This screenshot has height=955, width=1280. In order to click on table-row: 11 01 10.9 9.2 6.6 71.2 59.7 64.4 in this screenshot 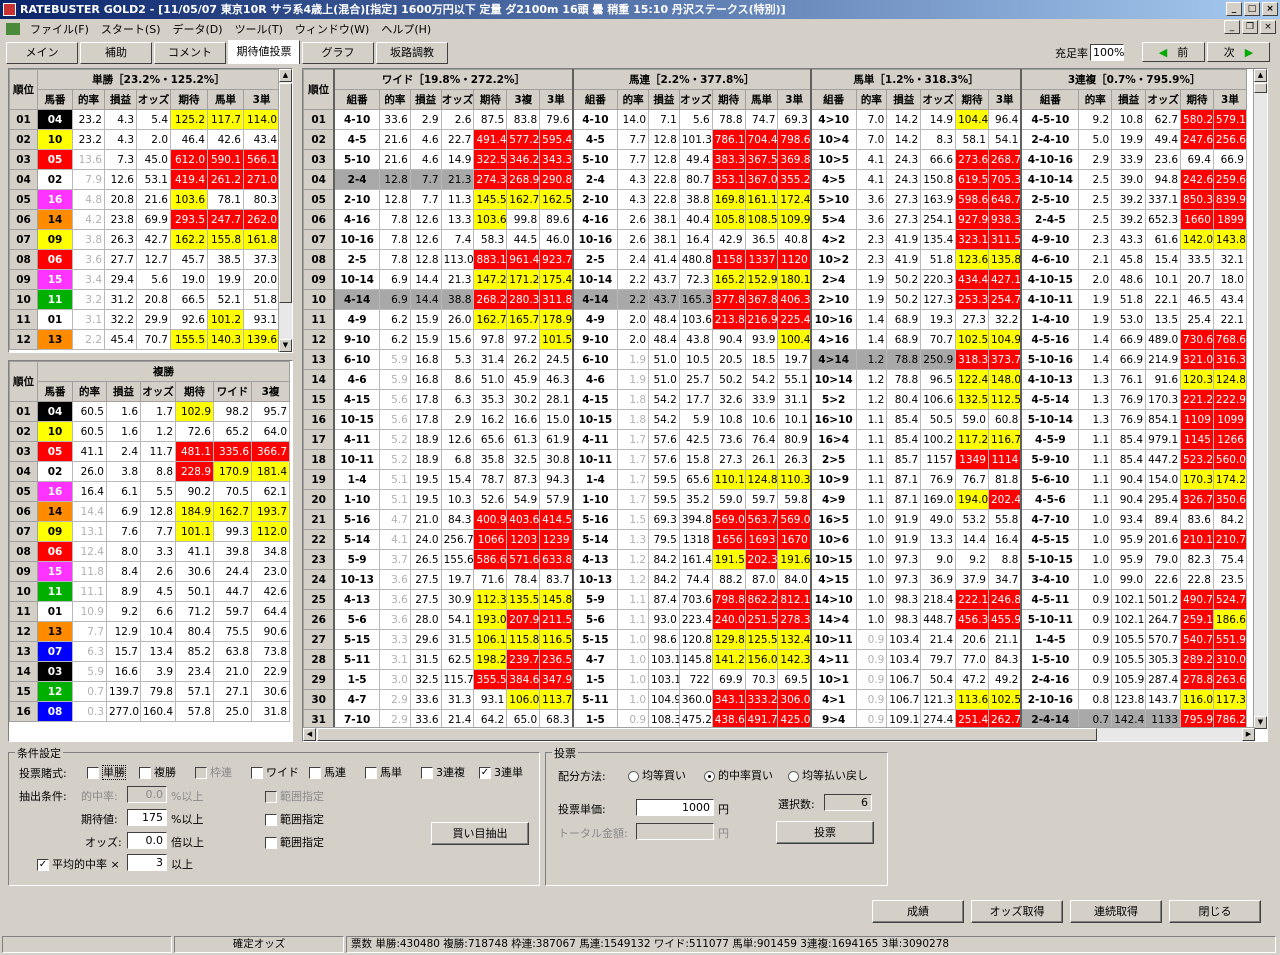, I will do `click(150, 611)`.